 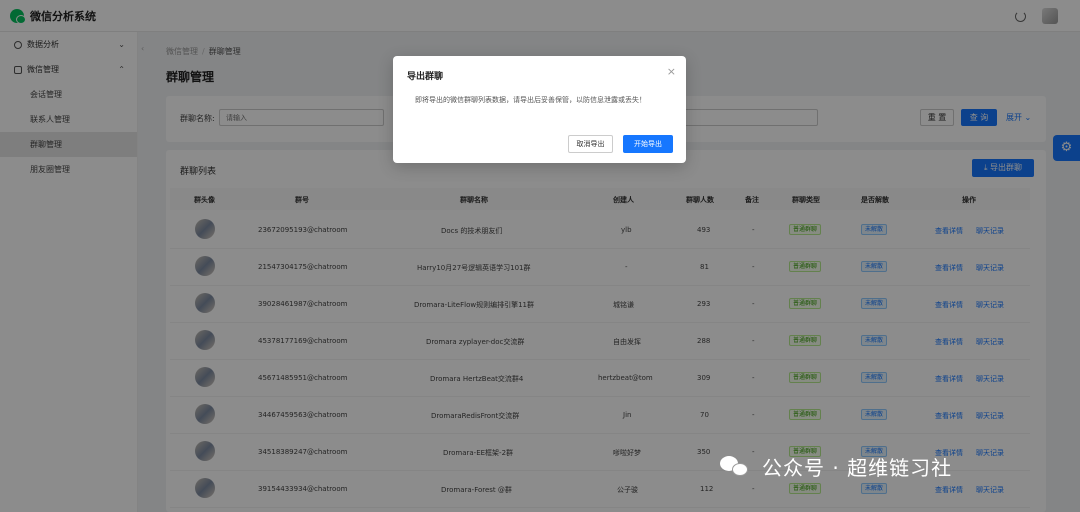 I want to click on close-icon: ×, so click(x=671, y=71).